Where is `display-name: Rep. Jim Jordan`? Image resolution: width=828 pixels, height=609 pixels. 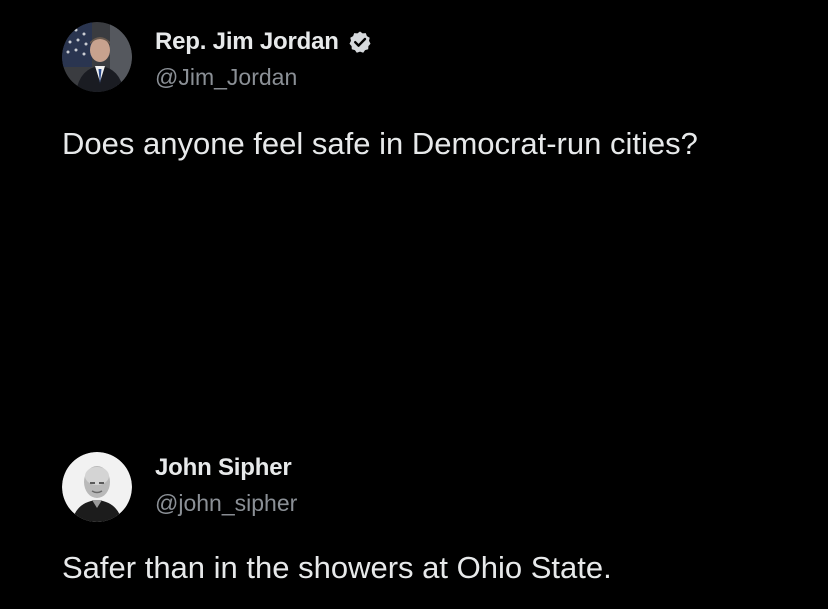 display-name: Rep. Jim Jordan is located at coordinates (247, 42).